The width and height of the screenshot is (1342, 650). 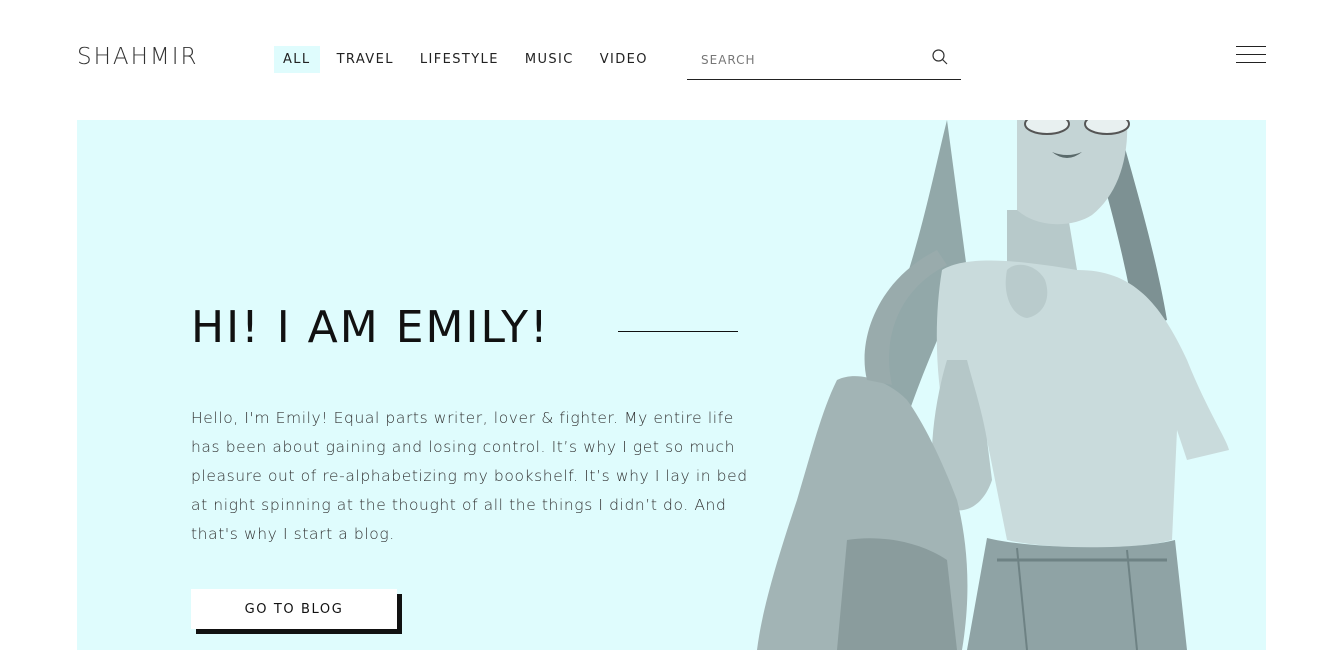 What do you see at coordinates (365, 59) in the screenshot?
I see `nav-item-travel: TRAVEL` at bounding box center [365, 59].